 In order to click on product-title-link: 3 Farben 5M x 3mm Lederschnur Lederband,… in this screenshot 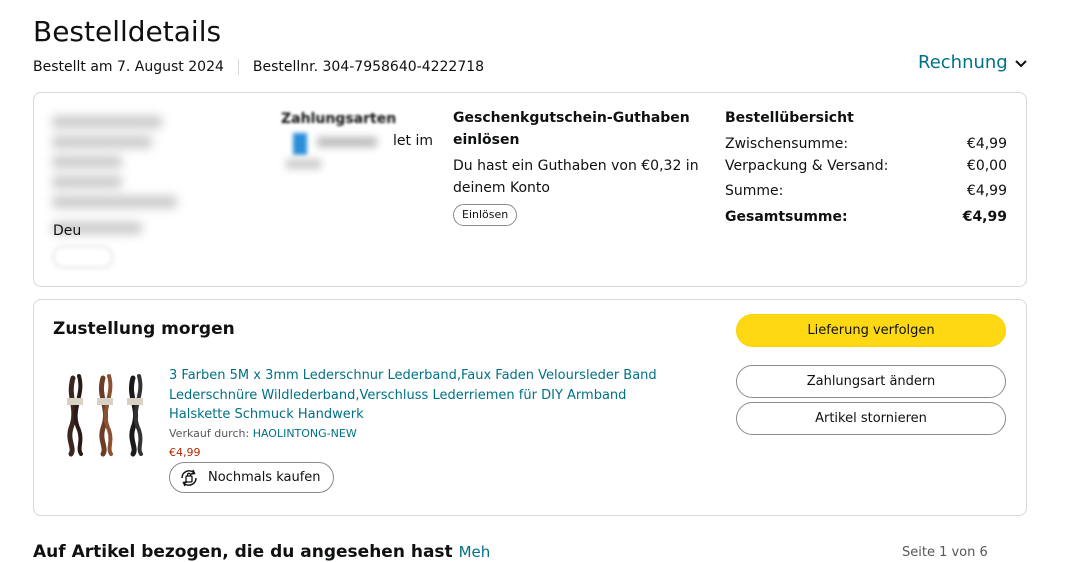, I will do `click(424, 395)`.